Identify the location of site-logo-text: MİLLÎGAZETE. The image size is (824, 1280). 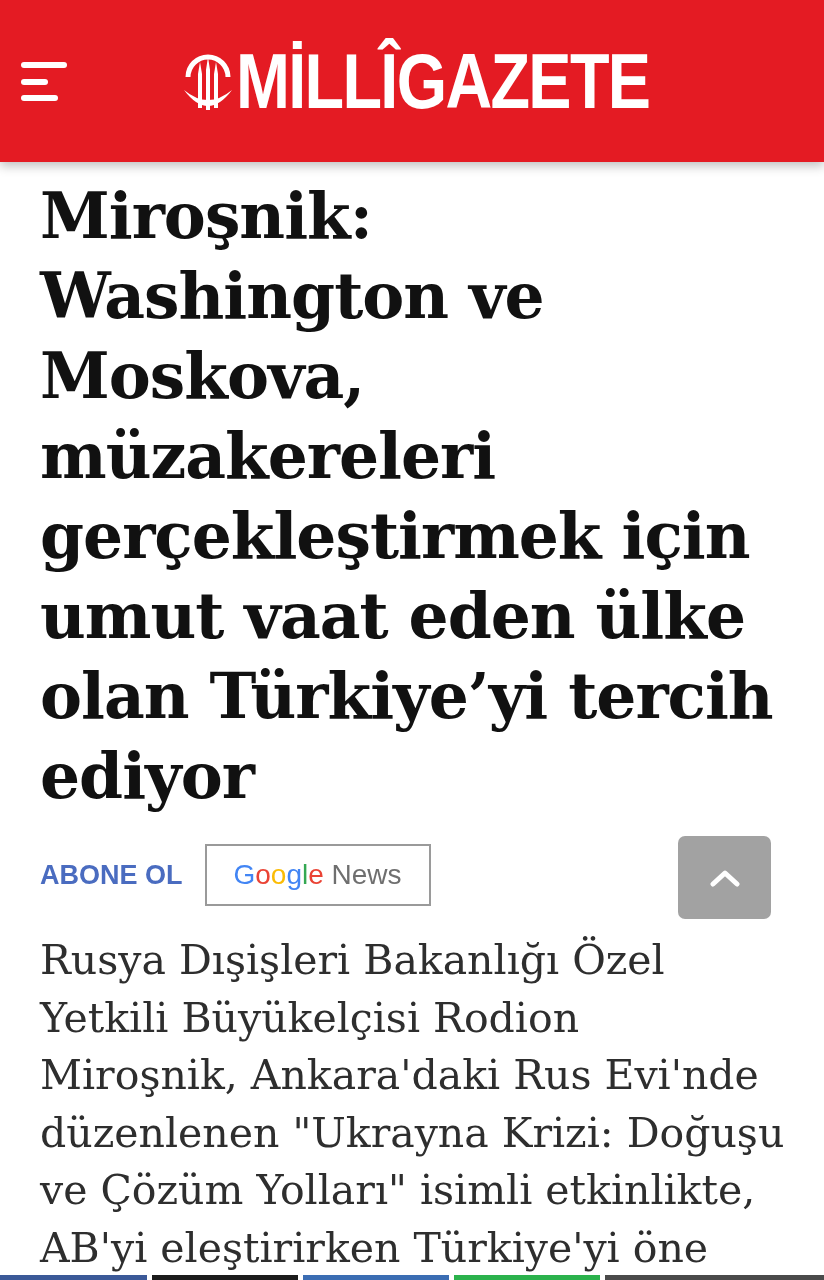
(443, 82).